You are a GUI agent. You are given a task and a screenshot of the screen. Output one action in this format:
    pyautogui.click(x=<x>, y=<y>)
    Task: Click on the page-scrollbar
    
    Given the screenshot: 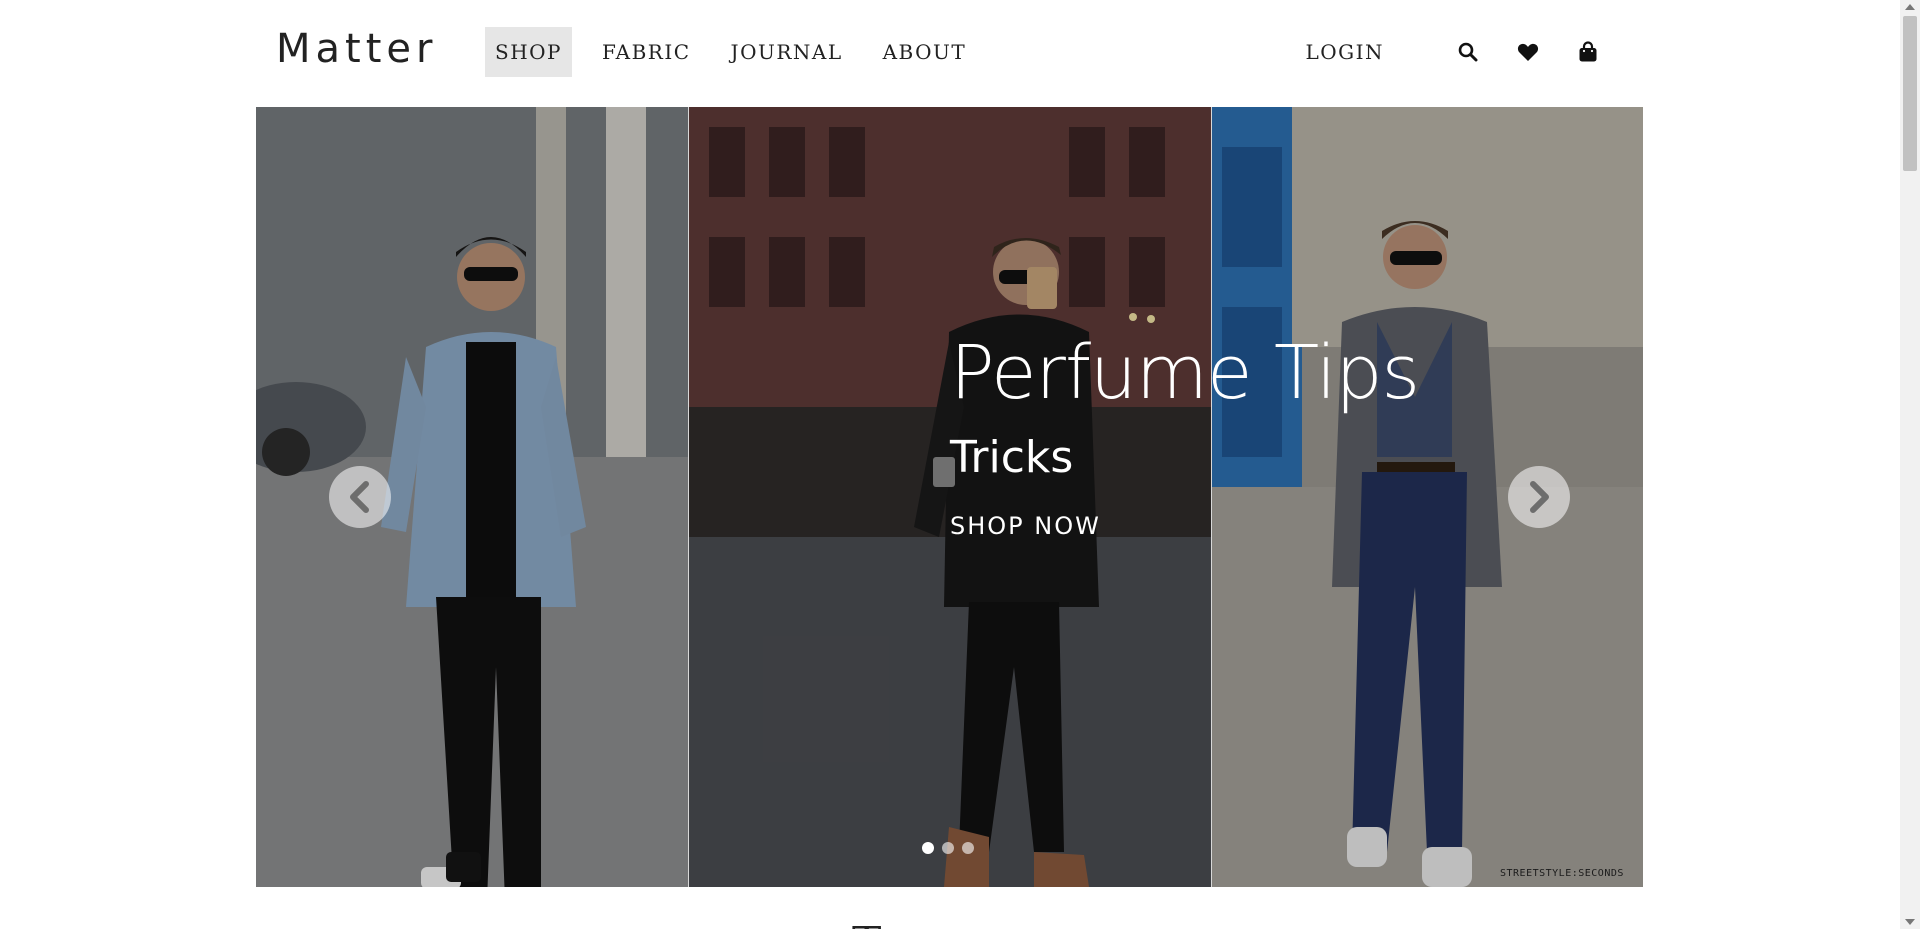 What is the action you would take?
    pyautogui.click(x=1910, y=464)
    